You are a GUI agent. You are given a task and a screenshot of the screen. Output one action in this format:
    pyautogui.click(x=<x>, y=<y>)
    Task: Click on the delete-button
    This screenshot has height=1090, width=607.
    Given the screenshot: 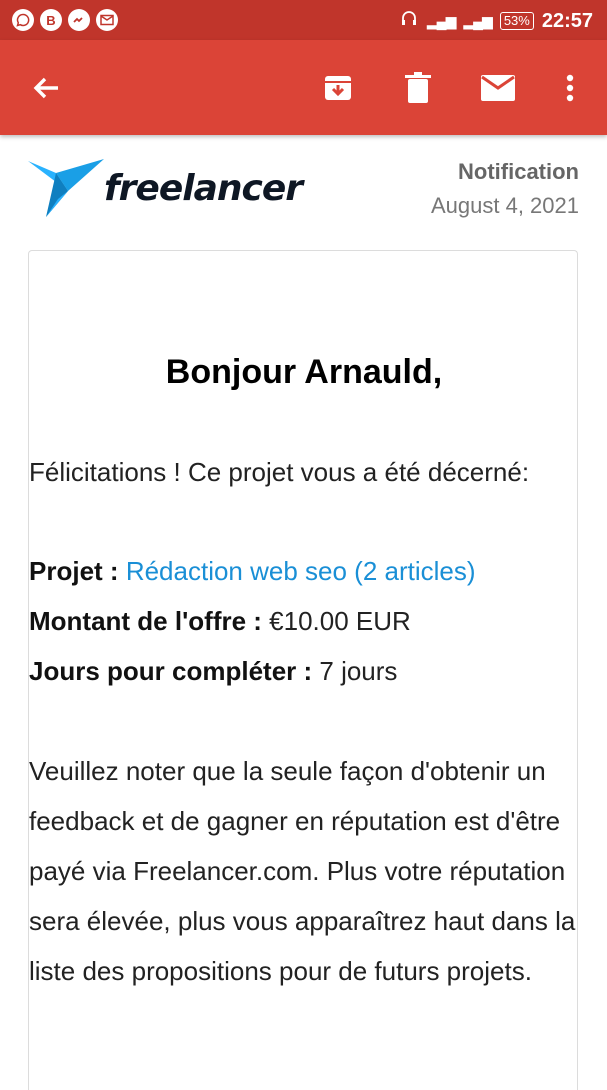 What is the action you would take?
    pyautogui.click(x=418, y=88)
    